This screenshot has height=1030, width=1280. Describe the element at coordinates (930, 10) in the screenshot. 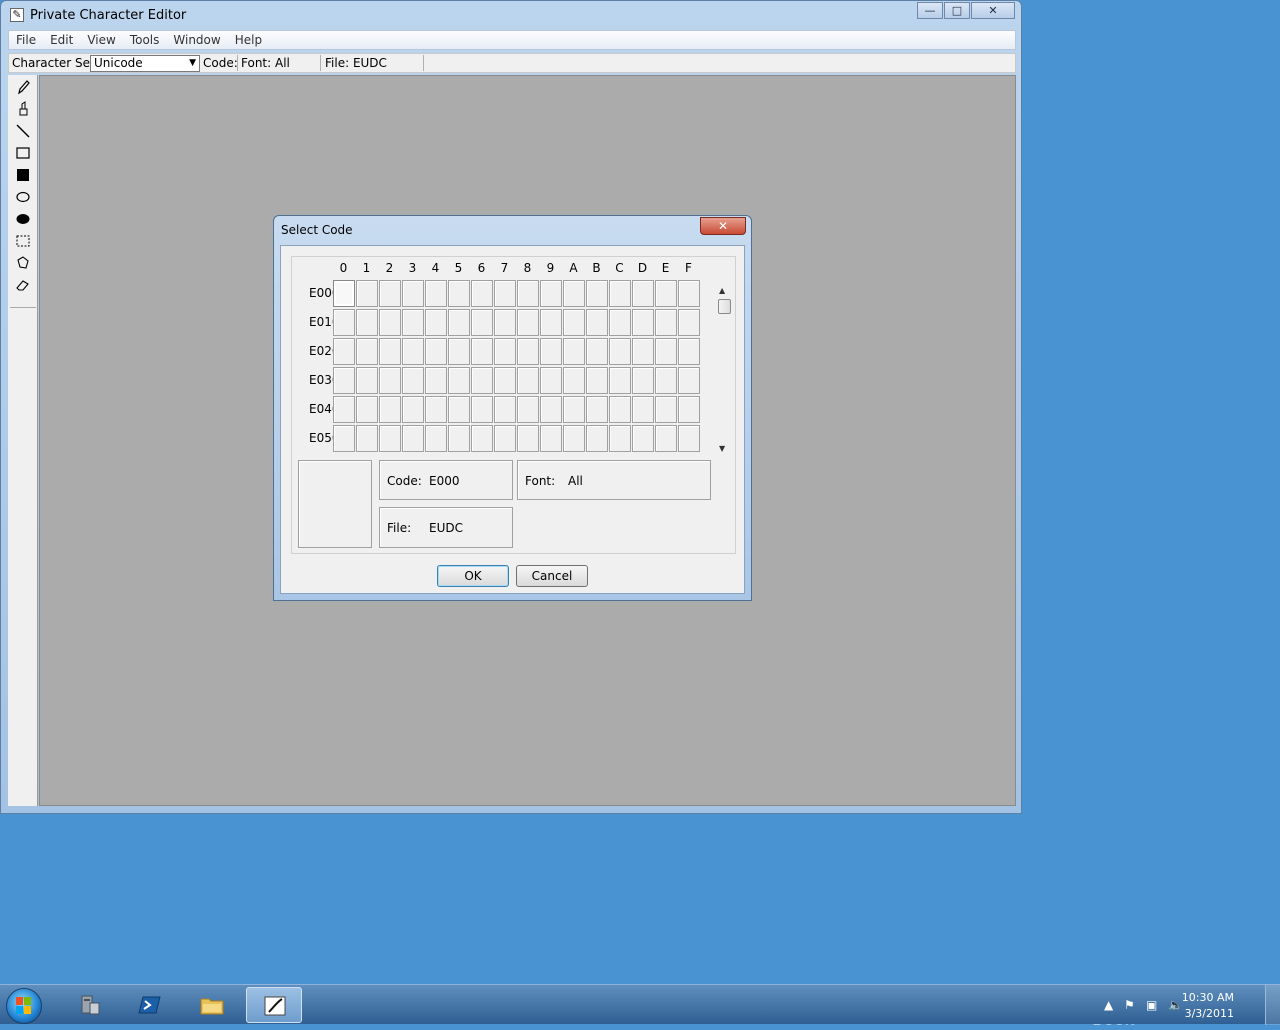

I see `minimize-button: —` at that location.